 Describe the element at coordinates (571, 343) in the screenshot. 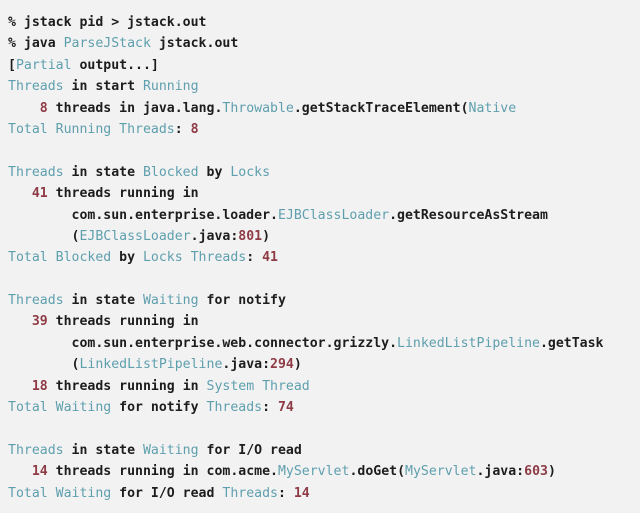

I see `token-plain: .getTask` at that location.